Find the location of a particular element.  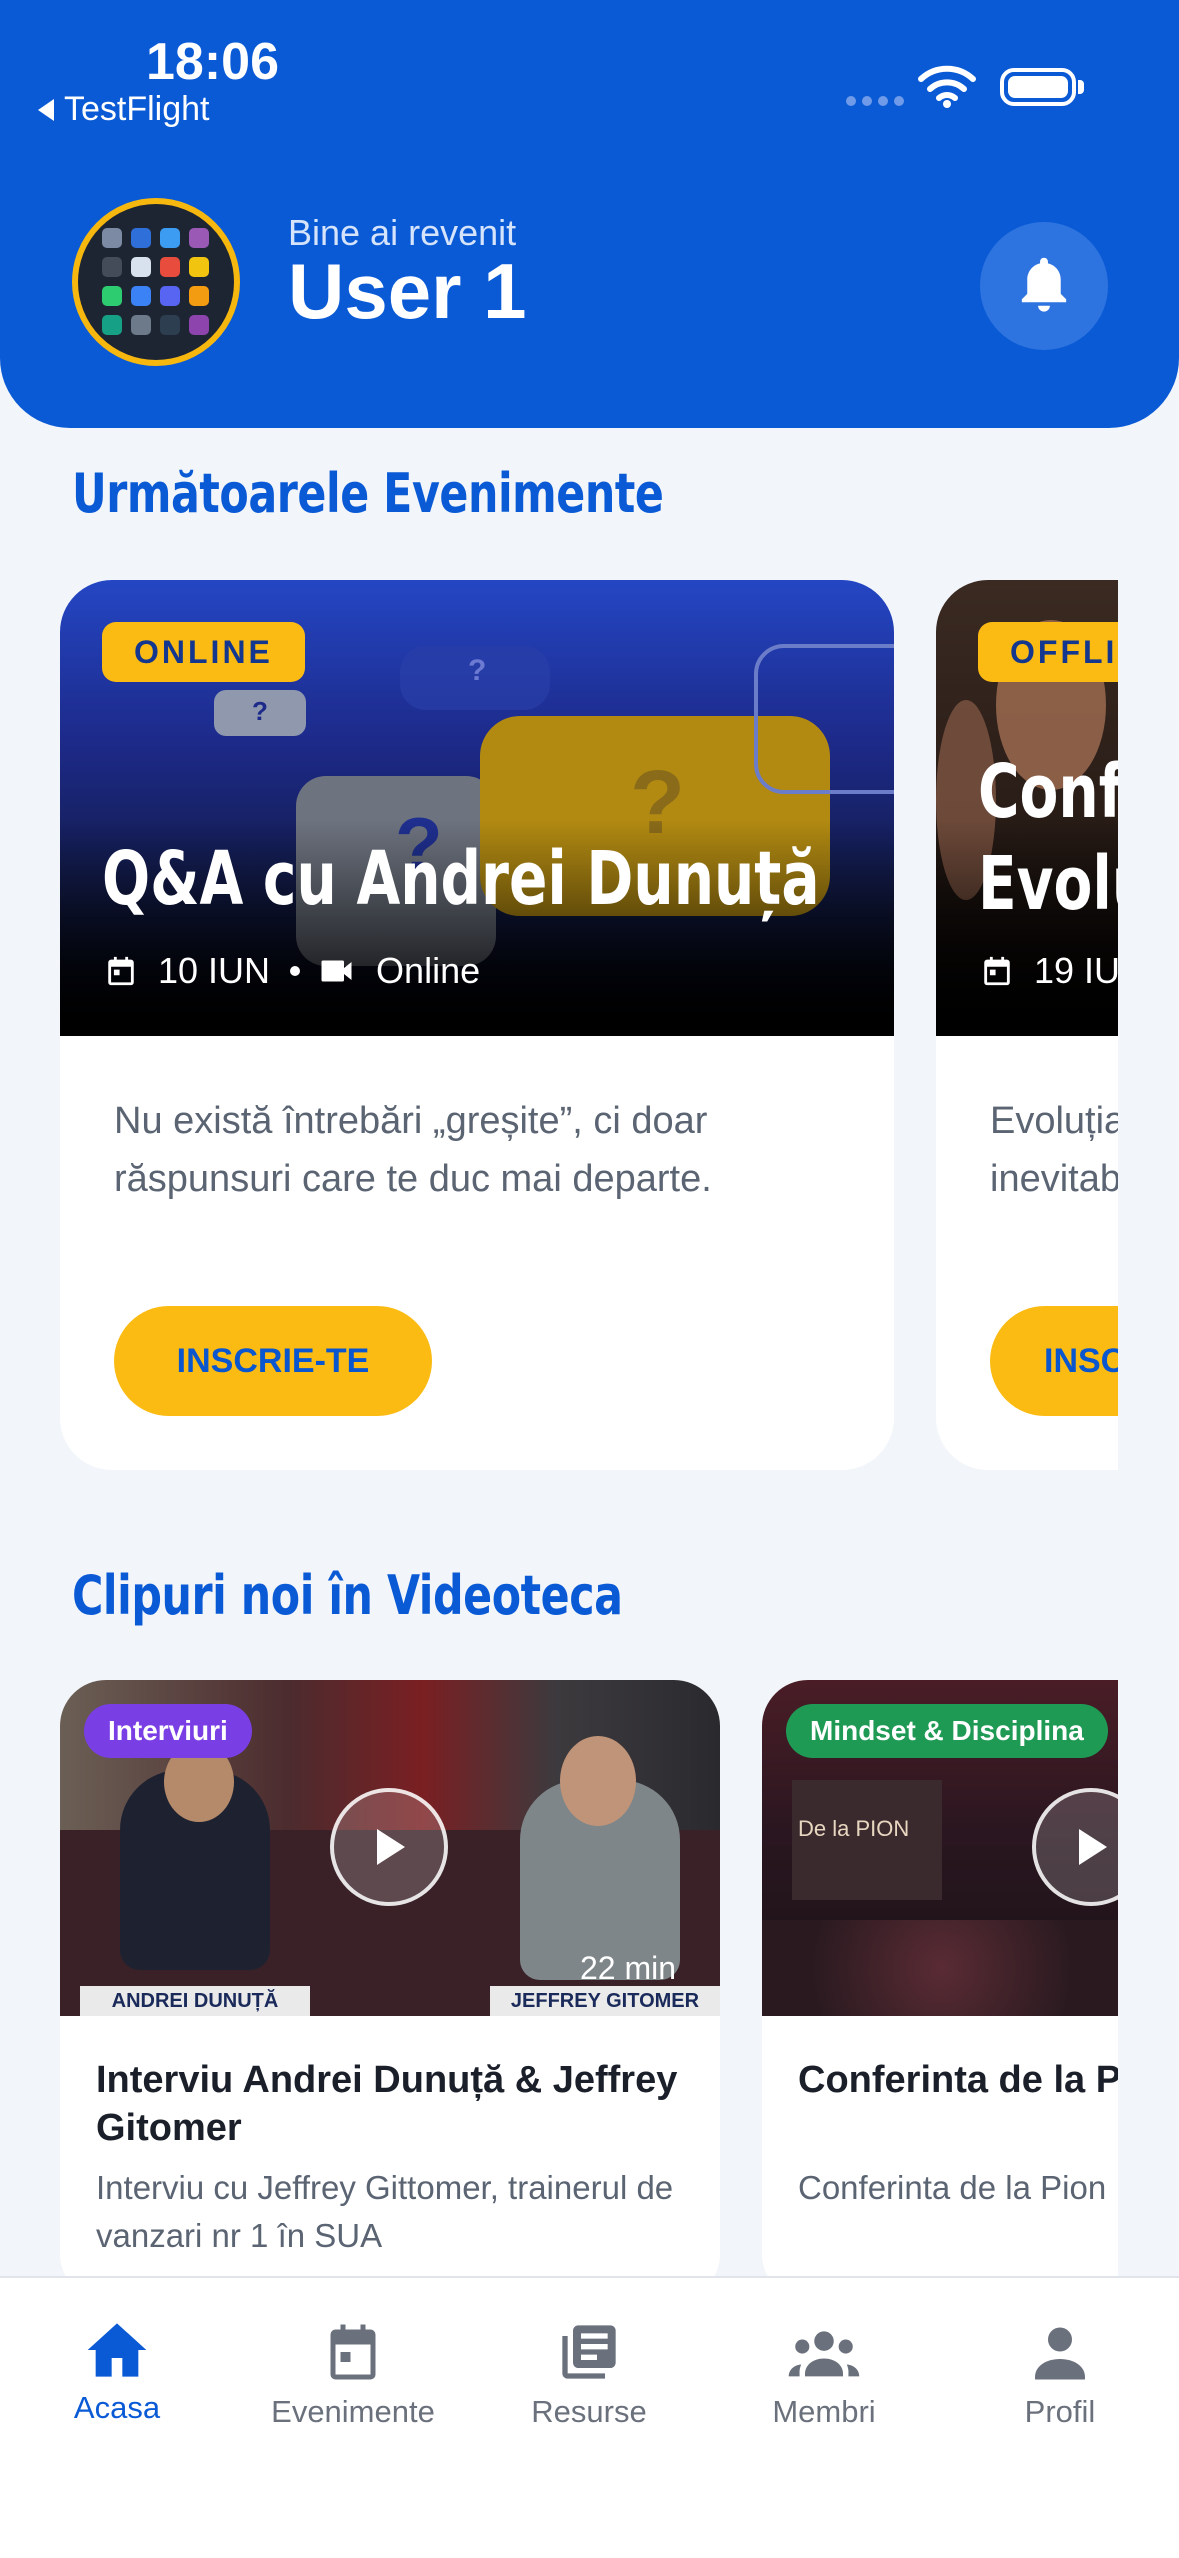

event-title: Confe Evolu is located at coordinates (1048, 838).